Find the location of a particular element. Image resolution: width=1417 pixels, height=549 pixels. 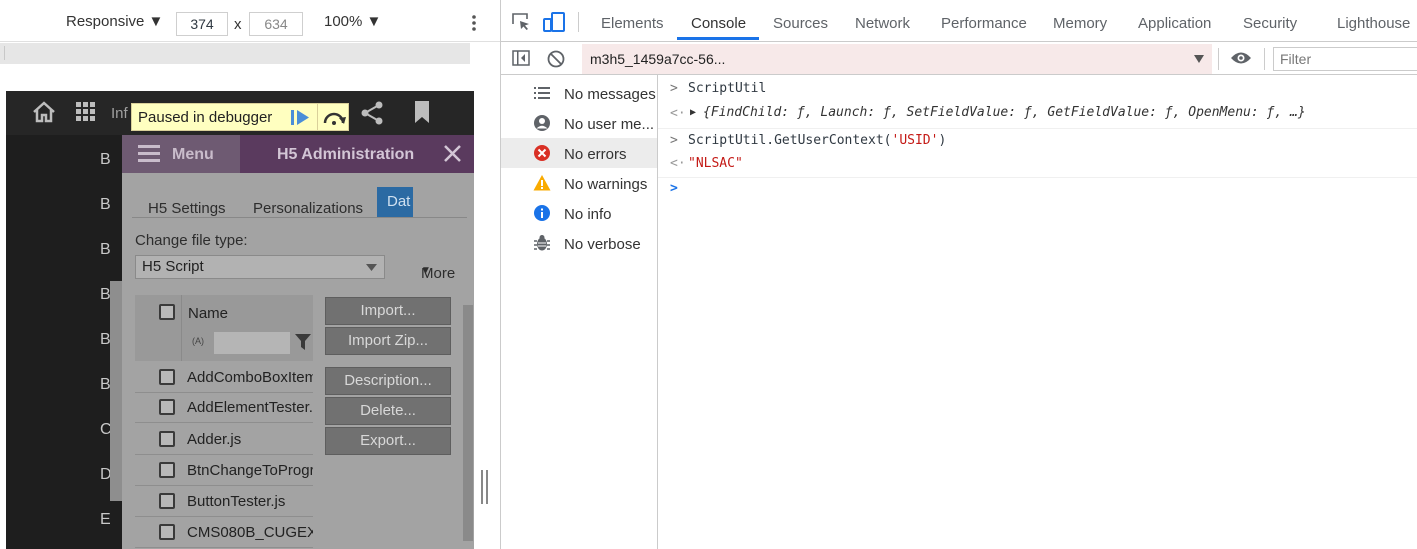

toolbar-divider is located at coordinates (1218, 59).